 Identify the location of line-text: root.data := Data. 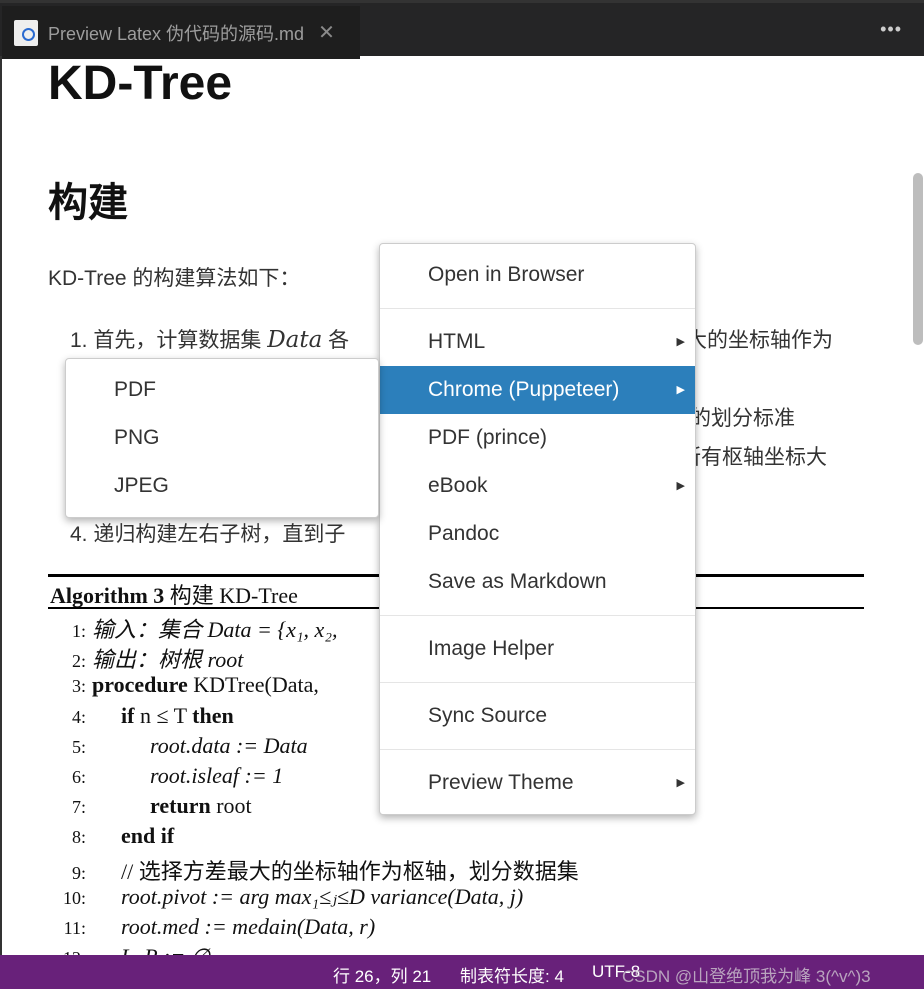
(229, 745).